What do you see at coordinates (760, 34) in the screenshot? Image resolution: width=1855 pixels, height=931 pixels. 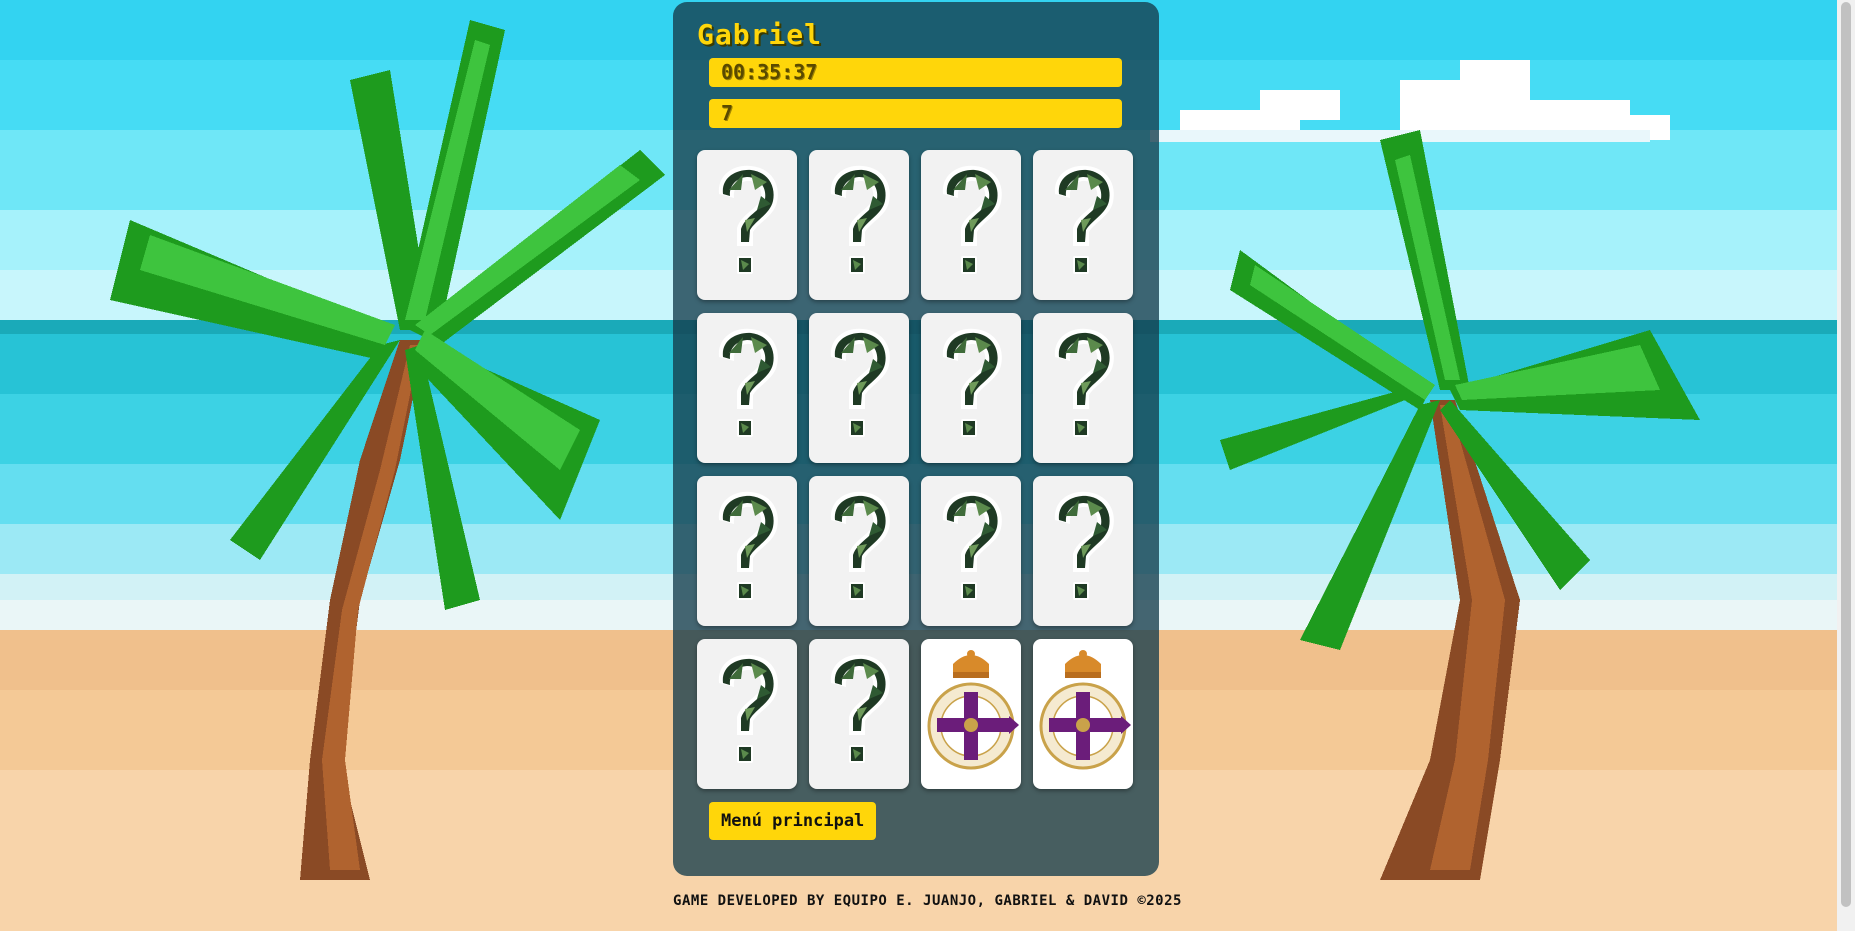 I see `player-name: Gabriel` at bounding box center [760, 34].